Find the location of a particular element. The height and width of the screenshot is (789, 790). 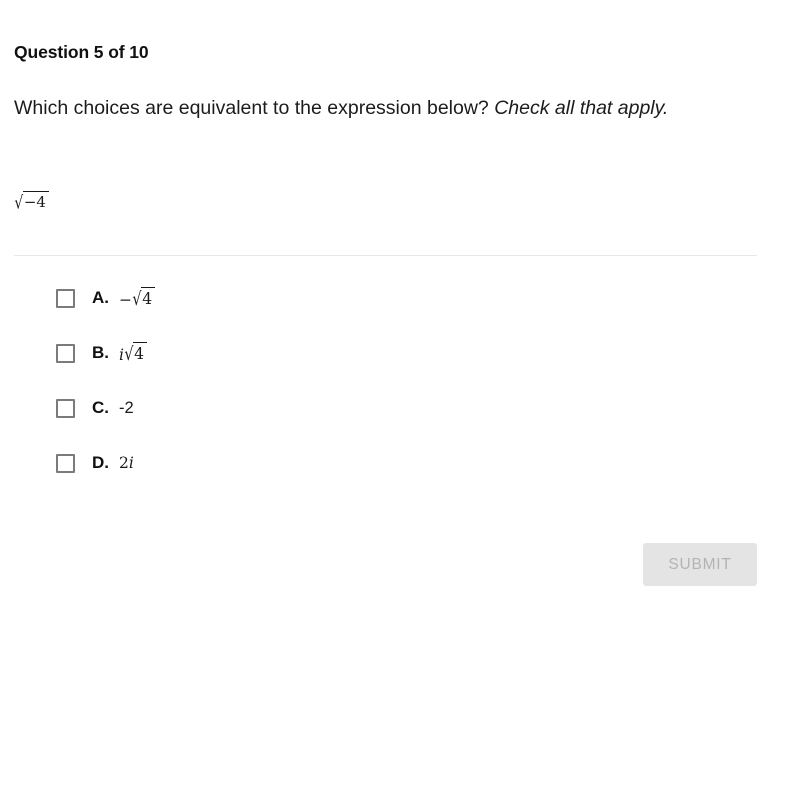

submit-button: SUBMIT is located at coordinates (700, 564).